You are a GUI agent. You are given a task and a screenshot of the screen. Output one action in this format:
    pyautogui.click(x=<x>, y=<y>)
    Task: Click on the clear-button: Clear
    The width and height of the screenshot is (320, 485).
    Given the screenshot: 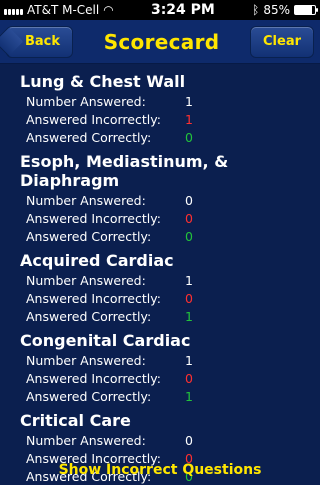 What is the action you would take?
    pyautogui.click(x=282, y=41)
    